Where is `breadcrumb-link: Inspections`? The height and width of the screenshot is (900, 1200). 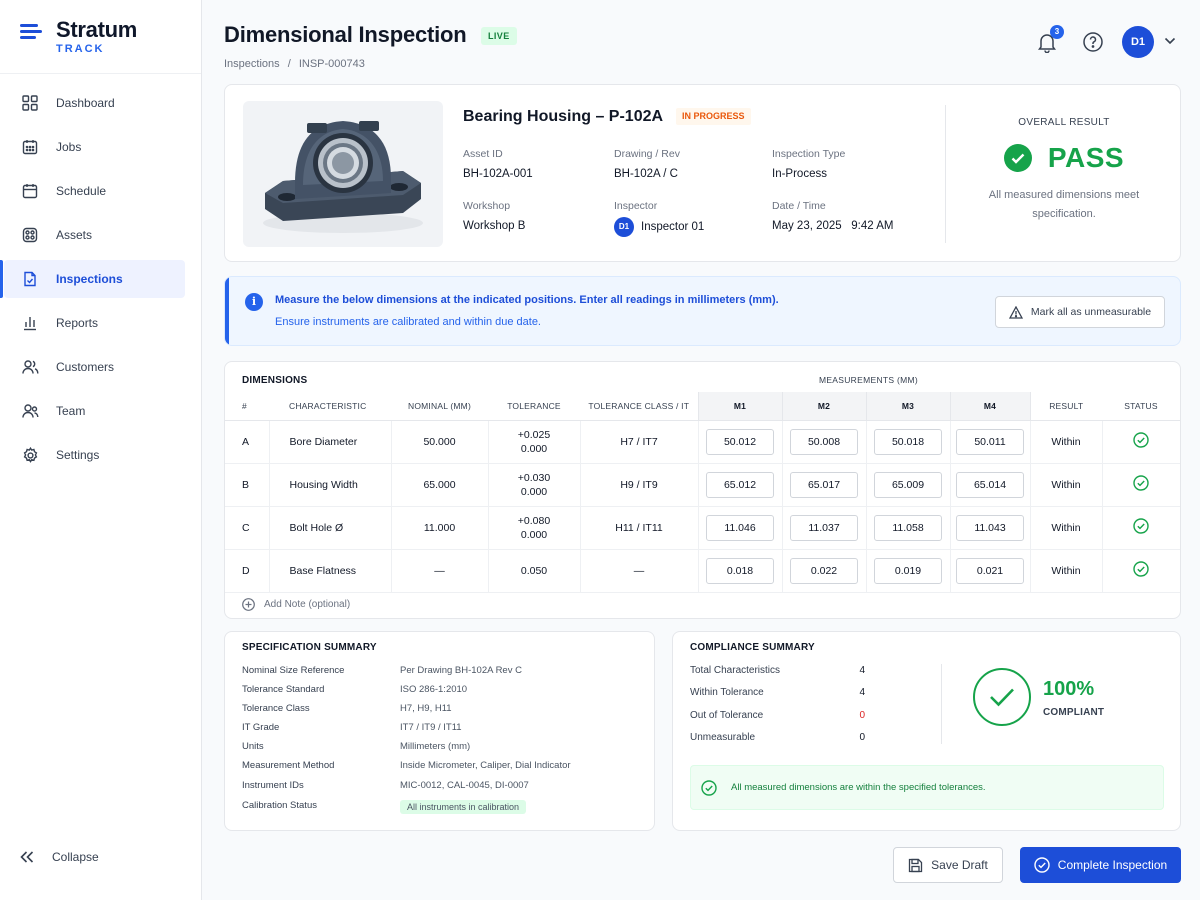
breadcrumb-link: Inspections is located at coordinates (252, 64).